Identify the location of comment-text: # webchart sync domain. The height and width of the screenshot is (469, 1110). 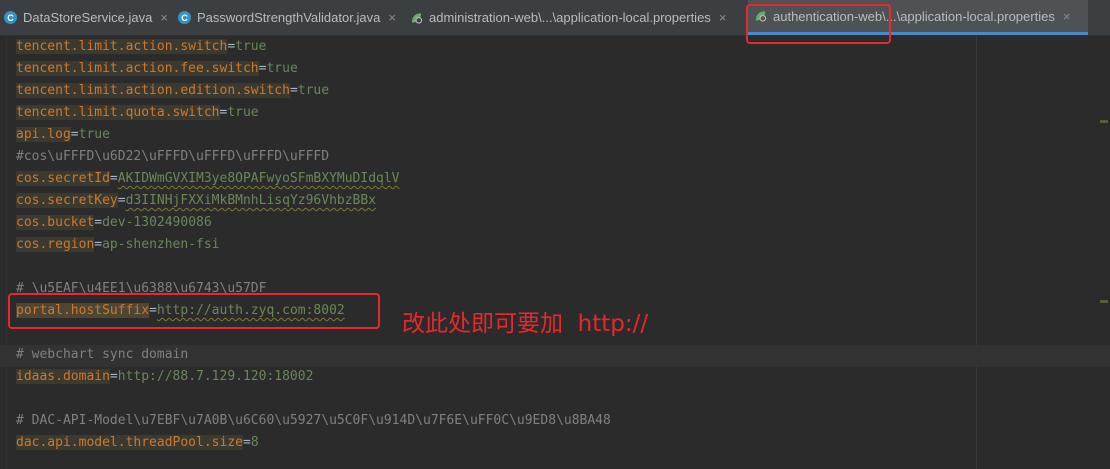
(102, 354).